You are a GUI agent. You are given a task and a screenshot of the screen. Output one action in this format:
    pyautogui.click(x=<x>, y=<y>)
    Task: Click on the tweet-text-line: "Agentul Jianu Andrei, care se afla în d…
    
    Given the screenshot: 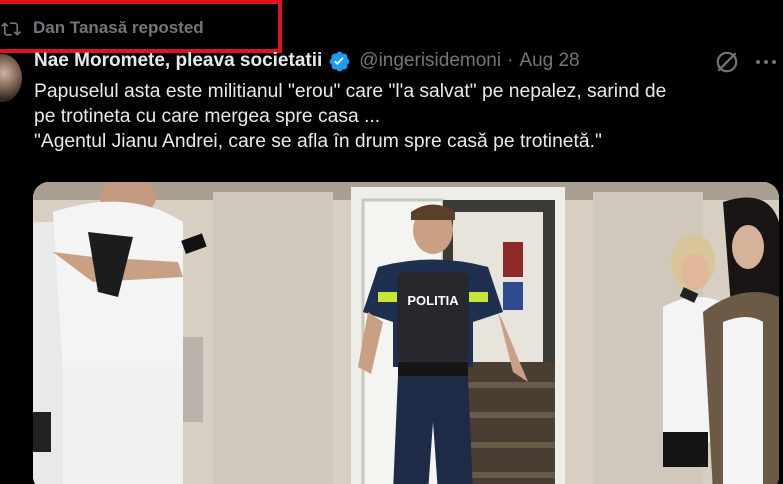 What is the action you would take?
    pyautogui.click(x=318, y=141)
    